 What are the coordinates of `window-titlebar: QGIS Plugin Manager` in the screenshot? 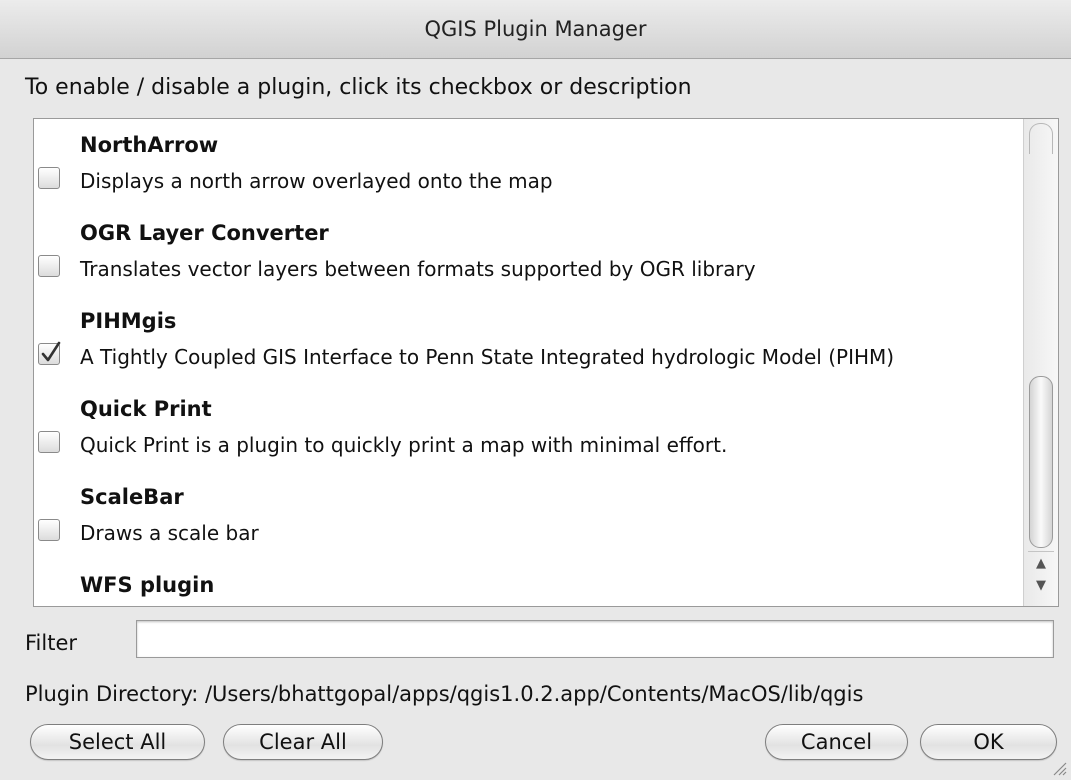 It's located at (535, 29).